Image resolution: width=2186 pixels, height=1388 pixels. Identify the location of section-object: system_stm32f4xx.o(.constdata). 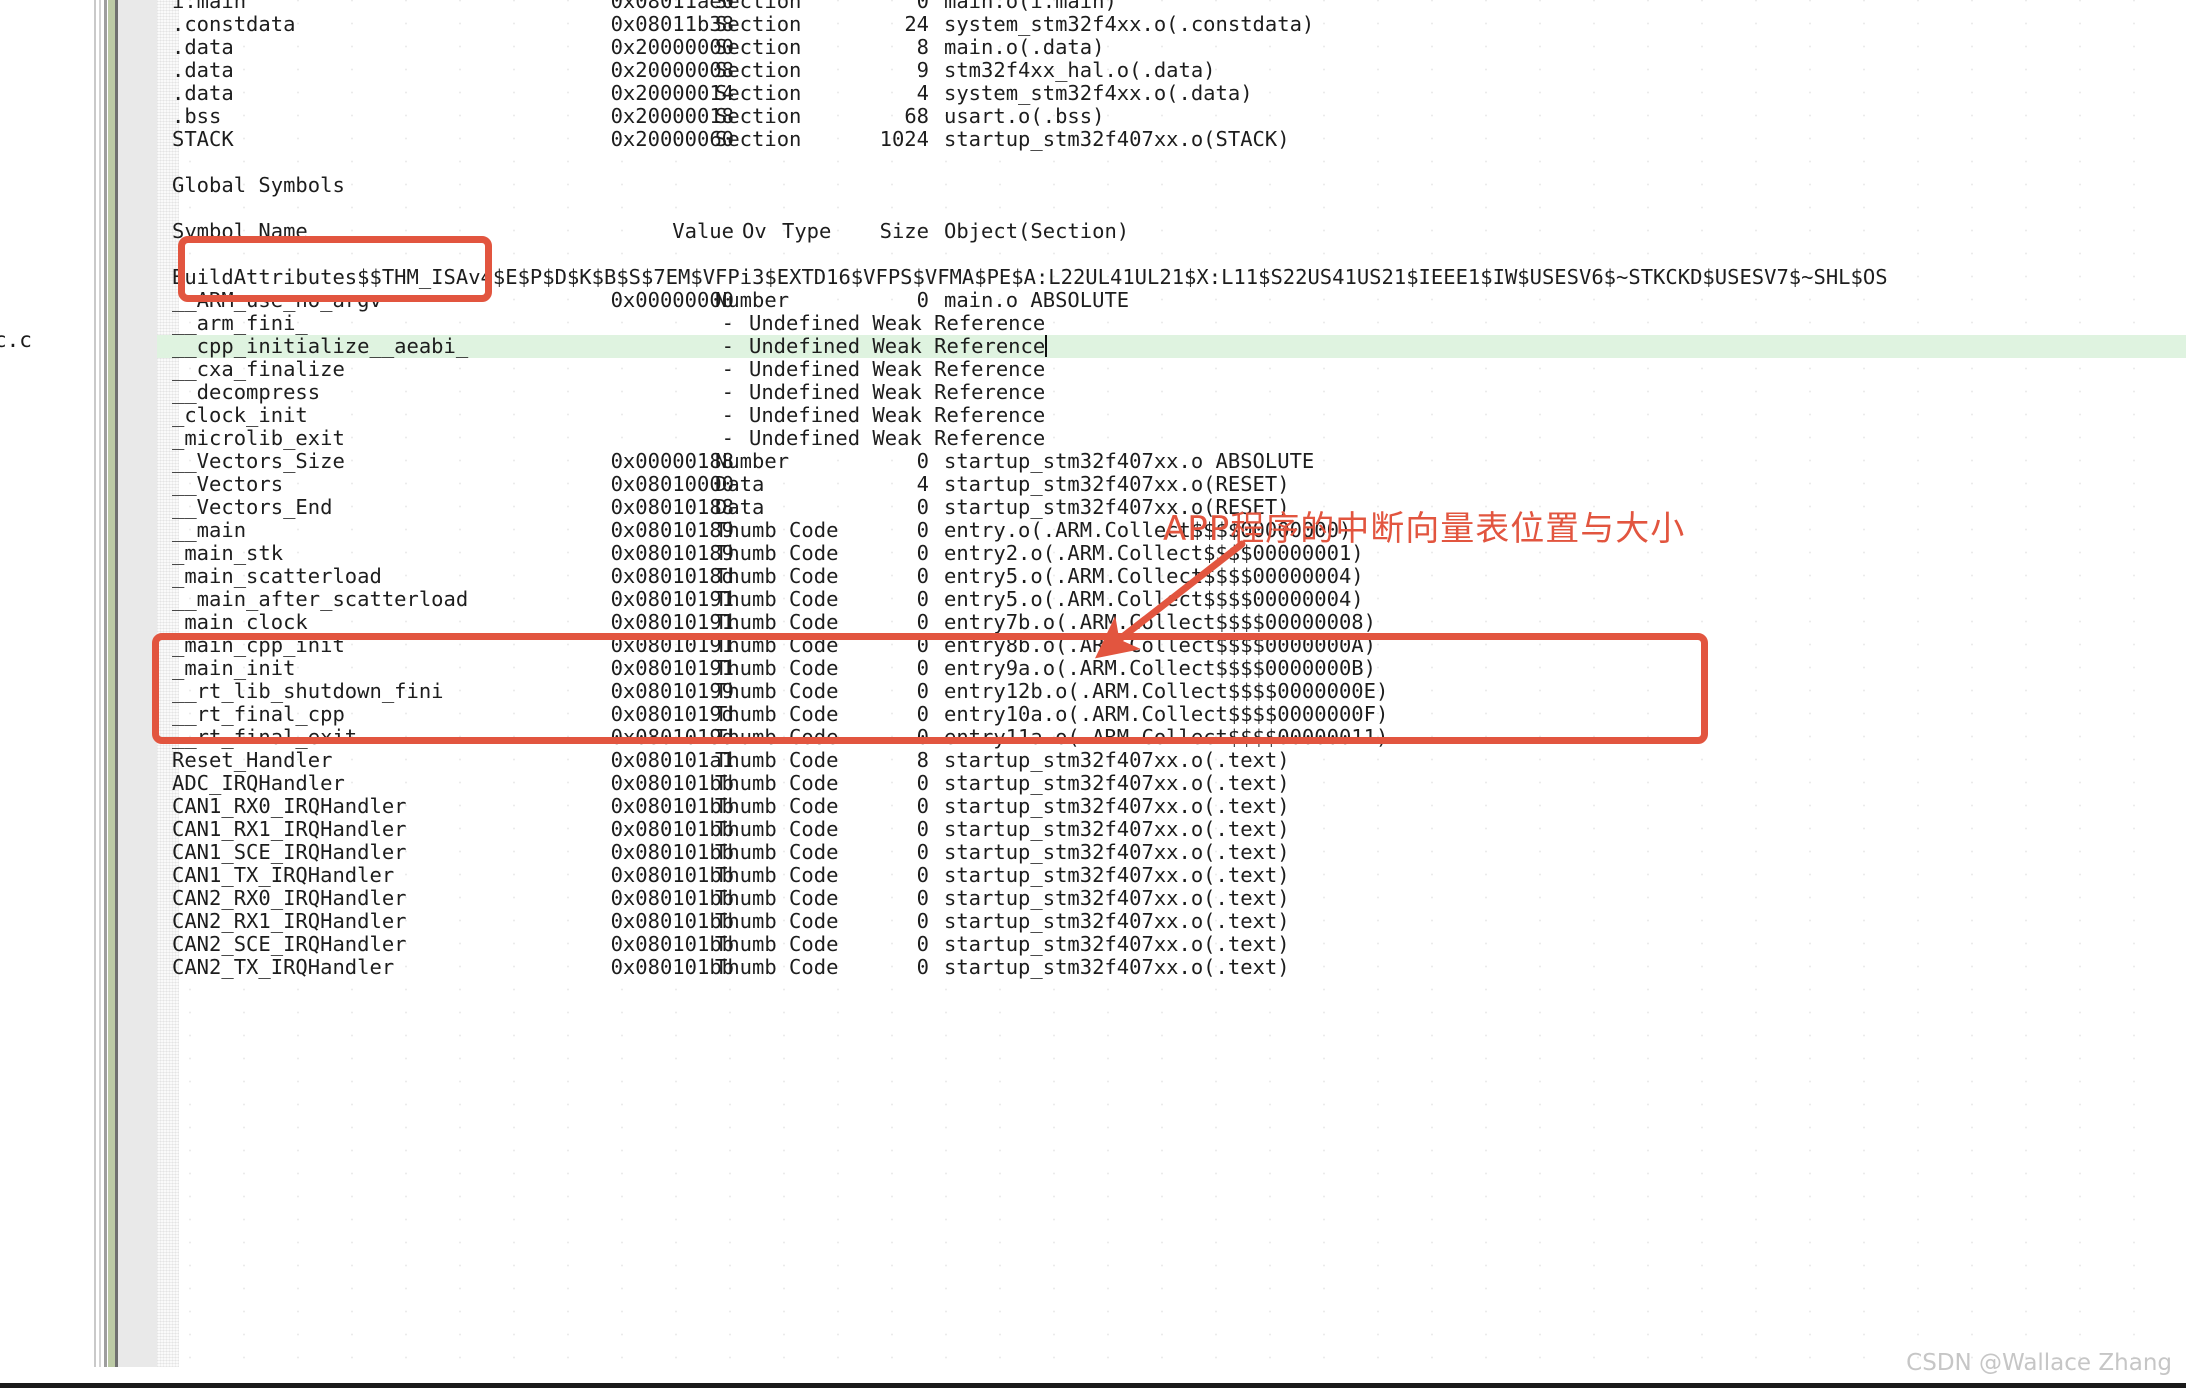
(1129, 24).